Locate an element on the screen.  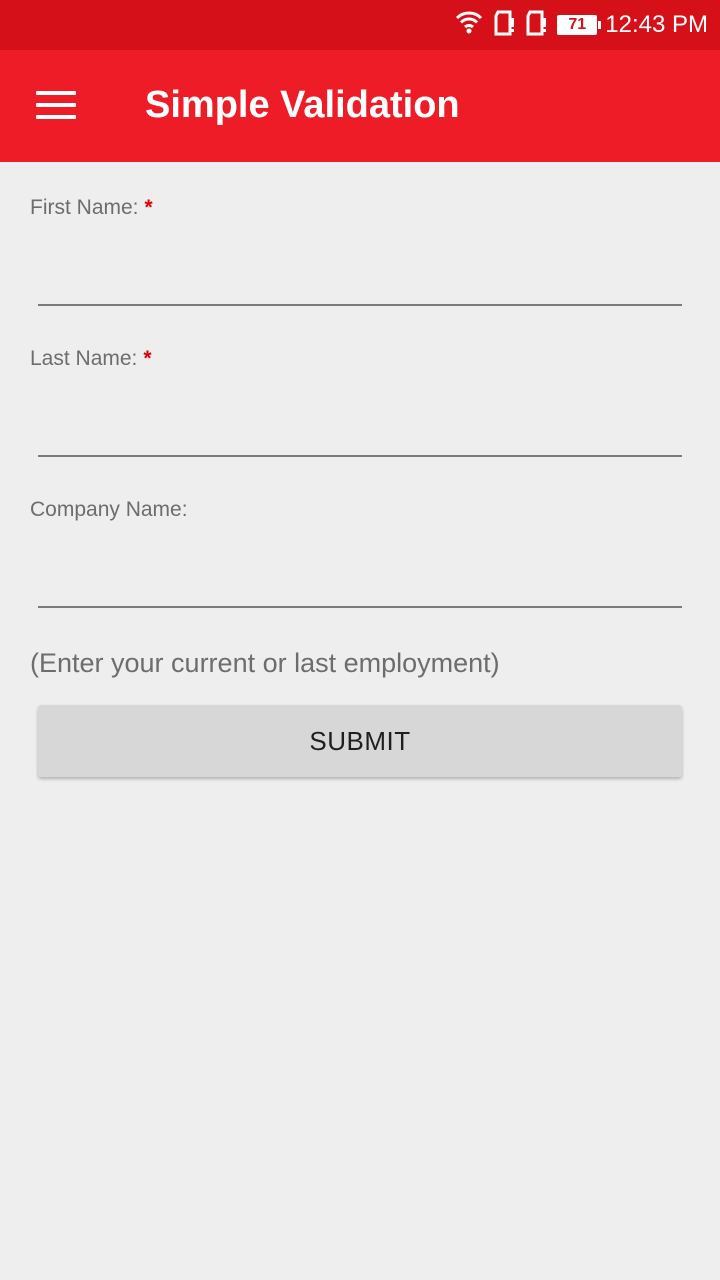
sim-2-icon is located at coordinates (536, 25).